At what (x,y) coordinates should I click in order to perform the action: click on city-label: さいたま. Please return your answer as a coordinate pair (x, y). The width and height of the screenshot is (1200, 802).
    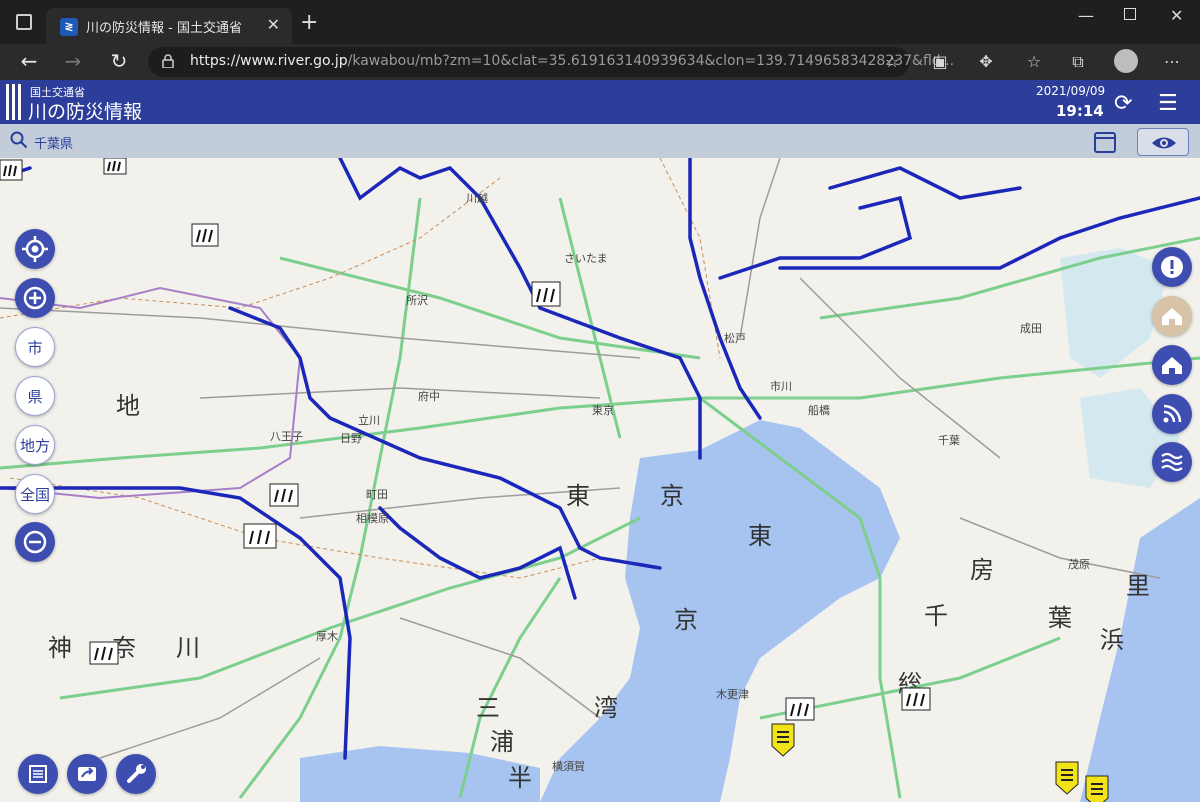
    Looking at the image, I should click on (586, 258).